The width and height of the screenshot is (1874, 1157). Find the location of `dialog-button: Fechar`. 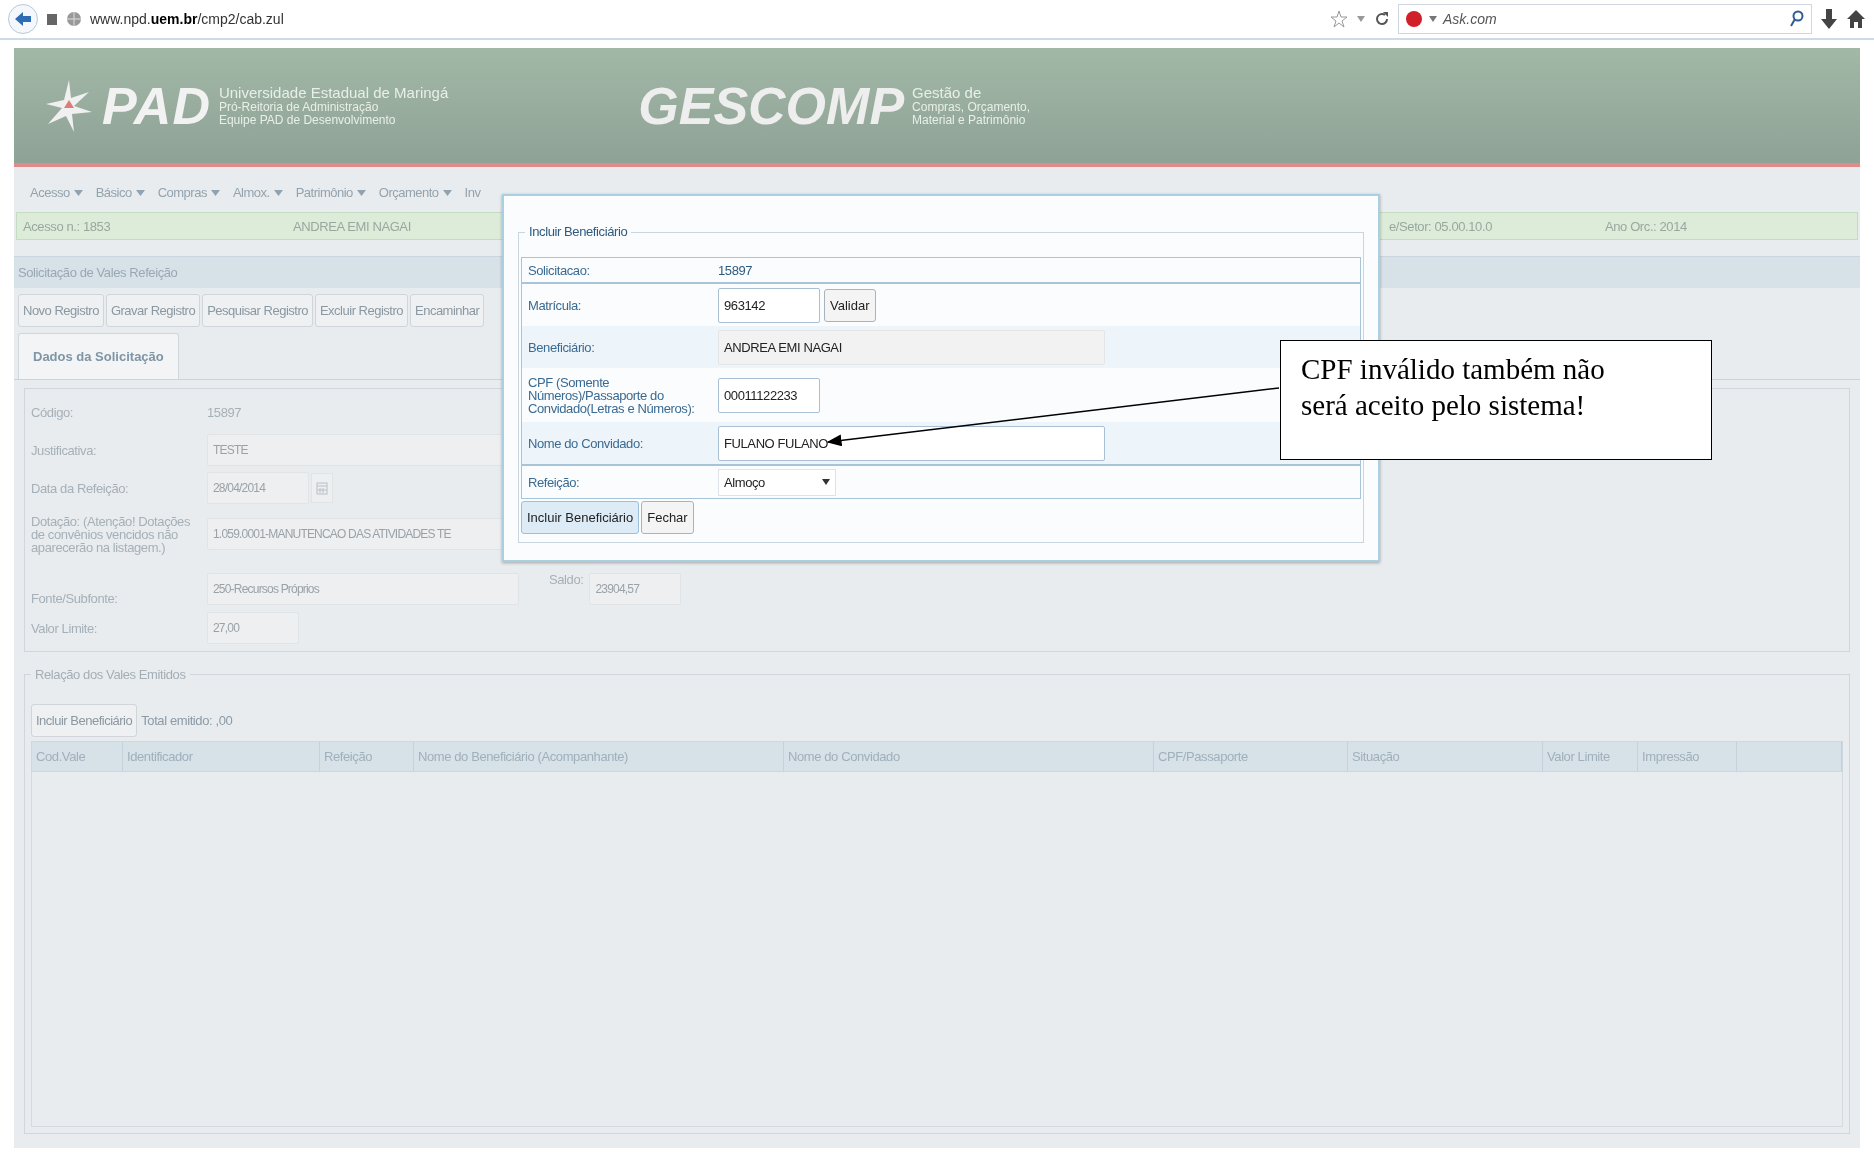

dialog-button: Fechar is located at coordinates (667, 517).